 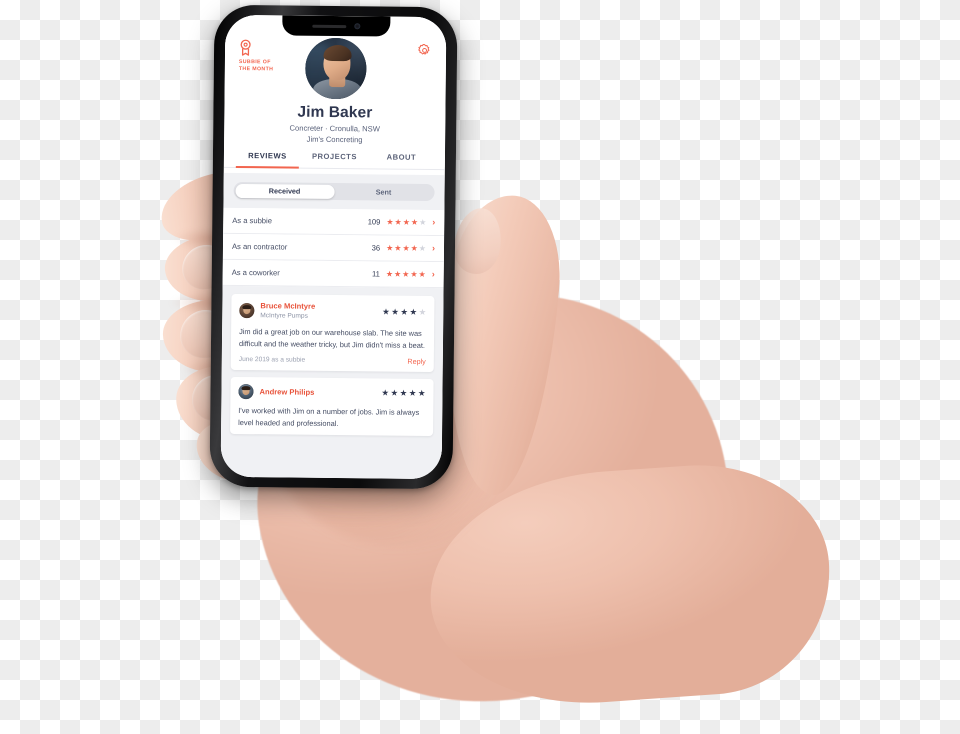 I want to click on profile-trade-location: Concreter · Cronulla, NSW, so click(x=334, y=128).